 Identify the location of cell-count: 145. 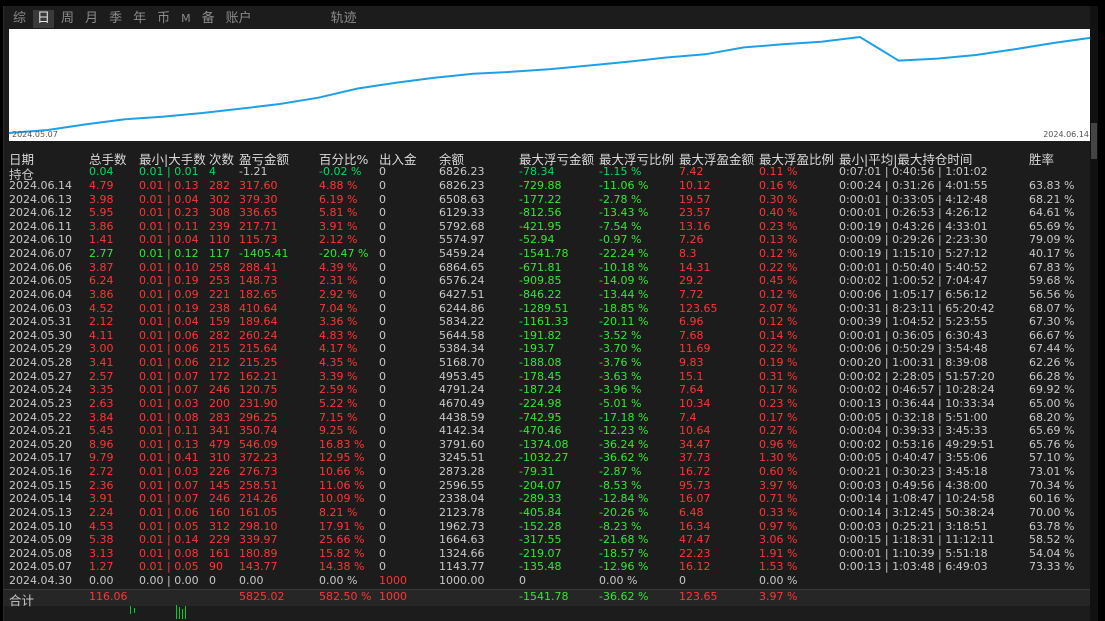
(219, 485).